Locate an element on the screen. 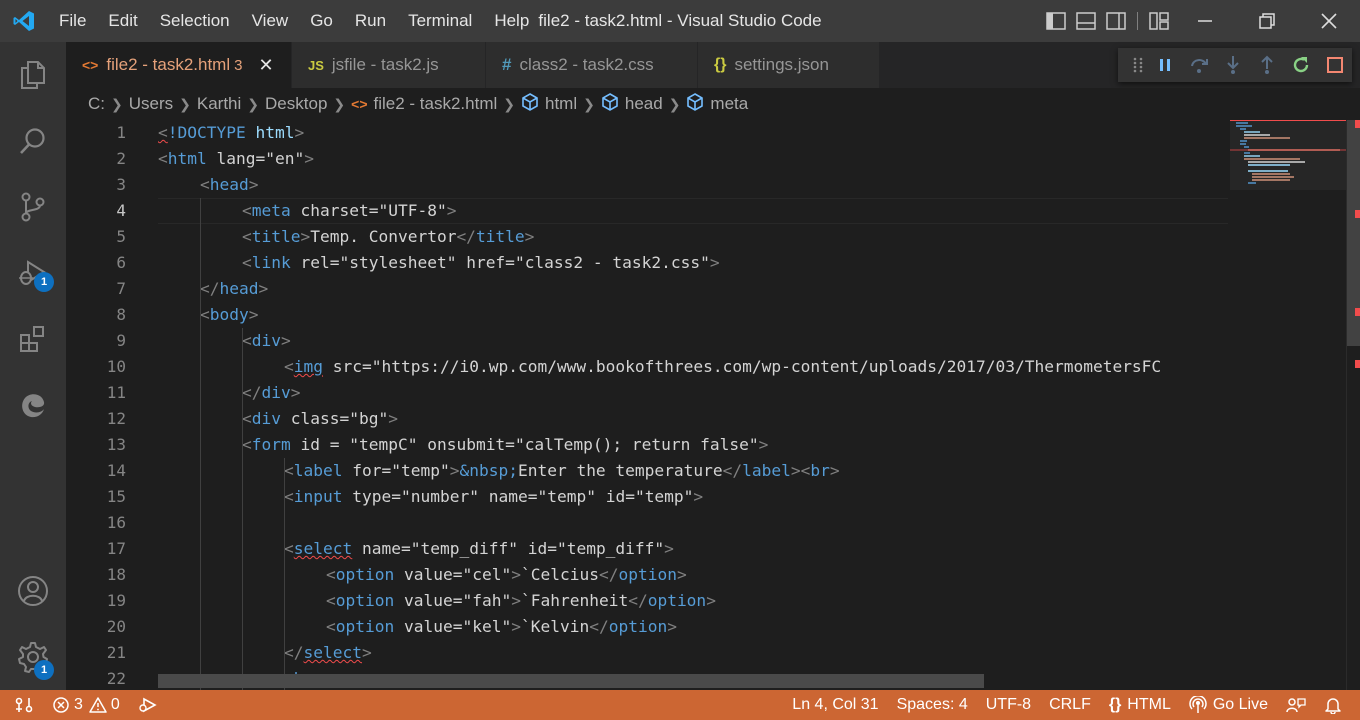  vertical-scrollbar is located at coordinates (1353, 405).